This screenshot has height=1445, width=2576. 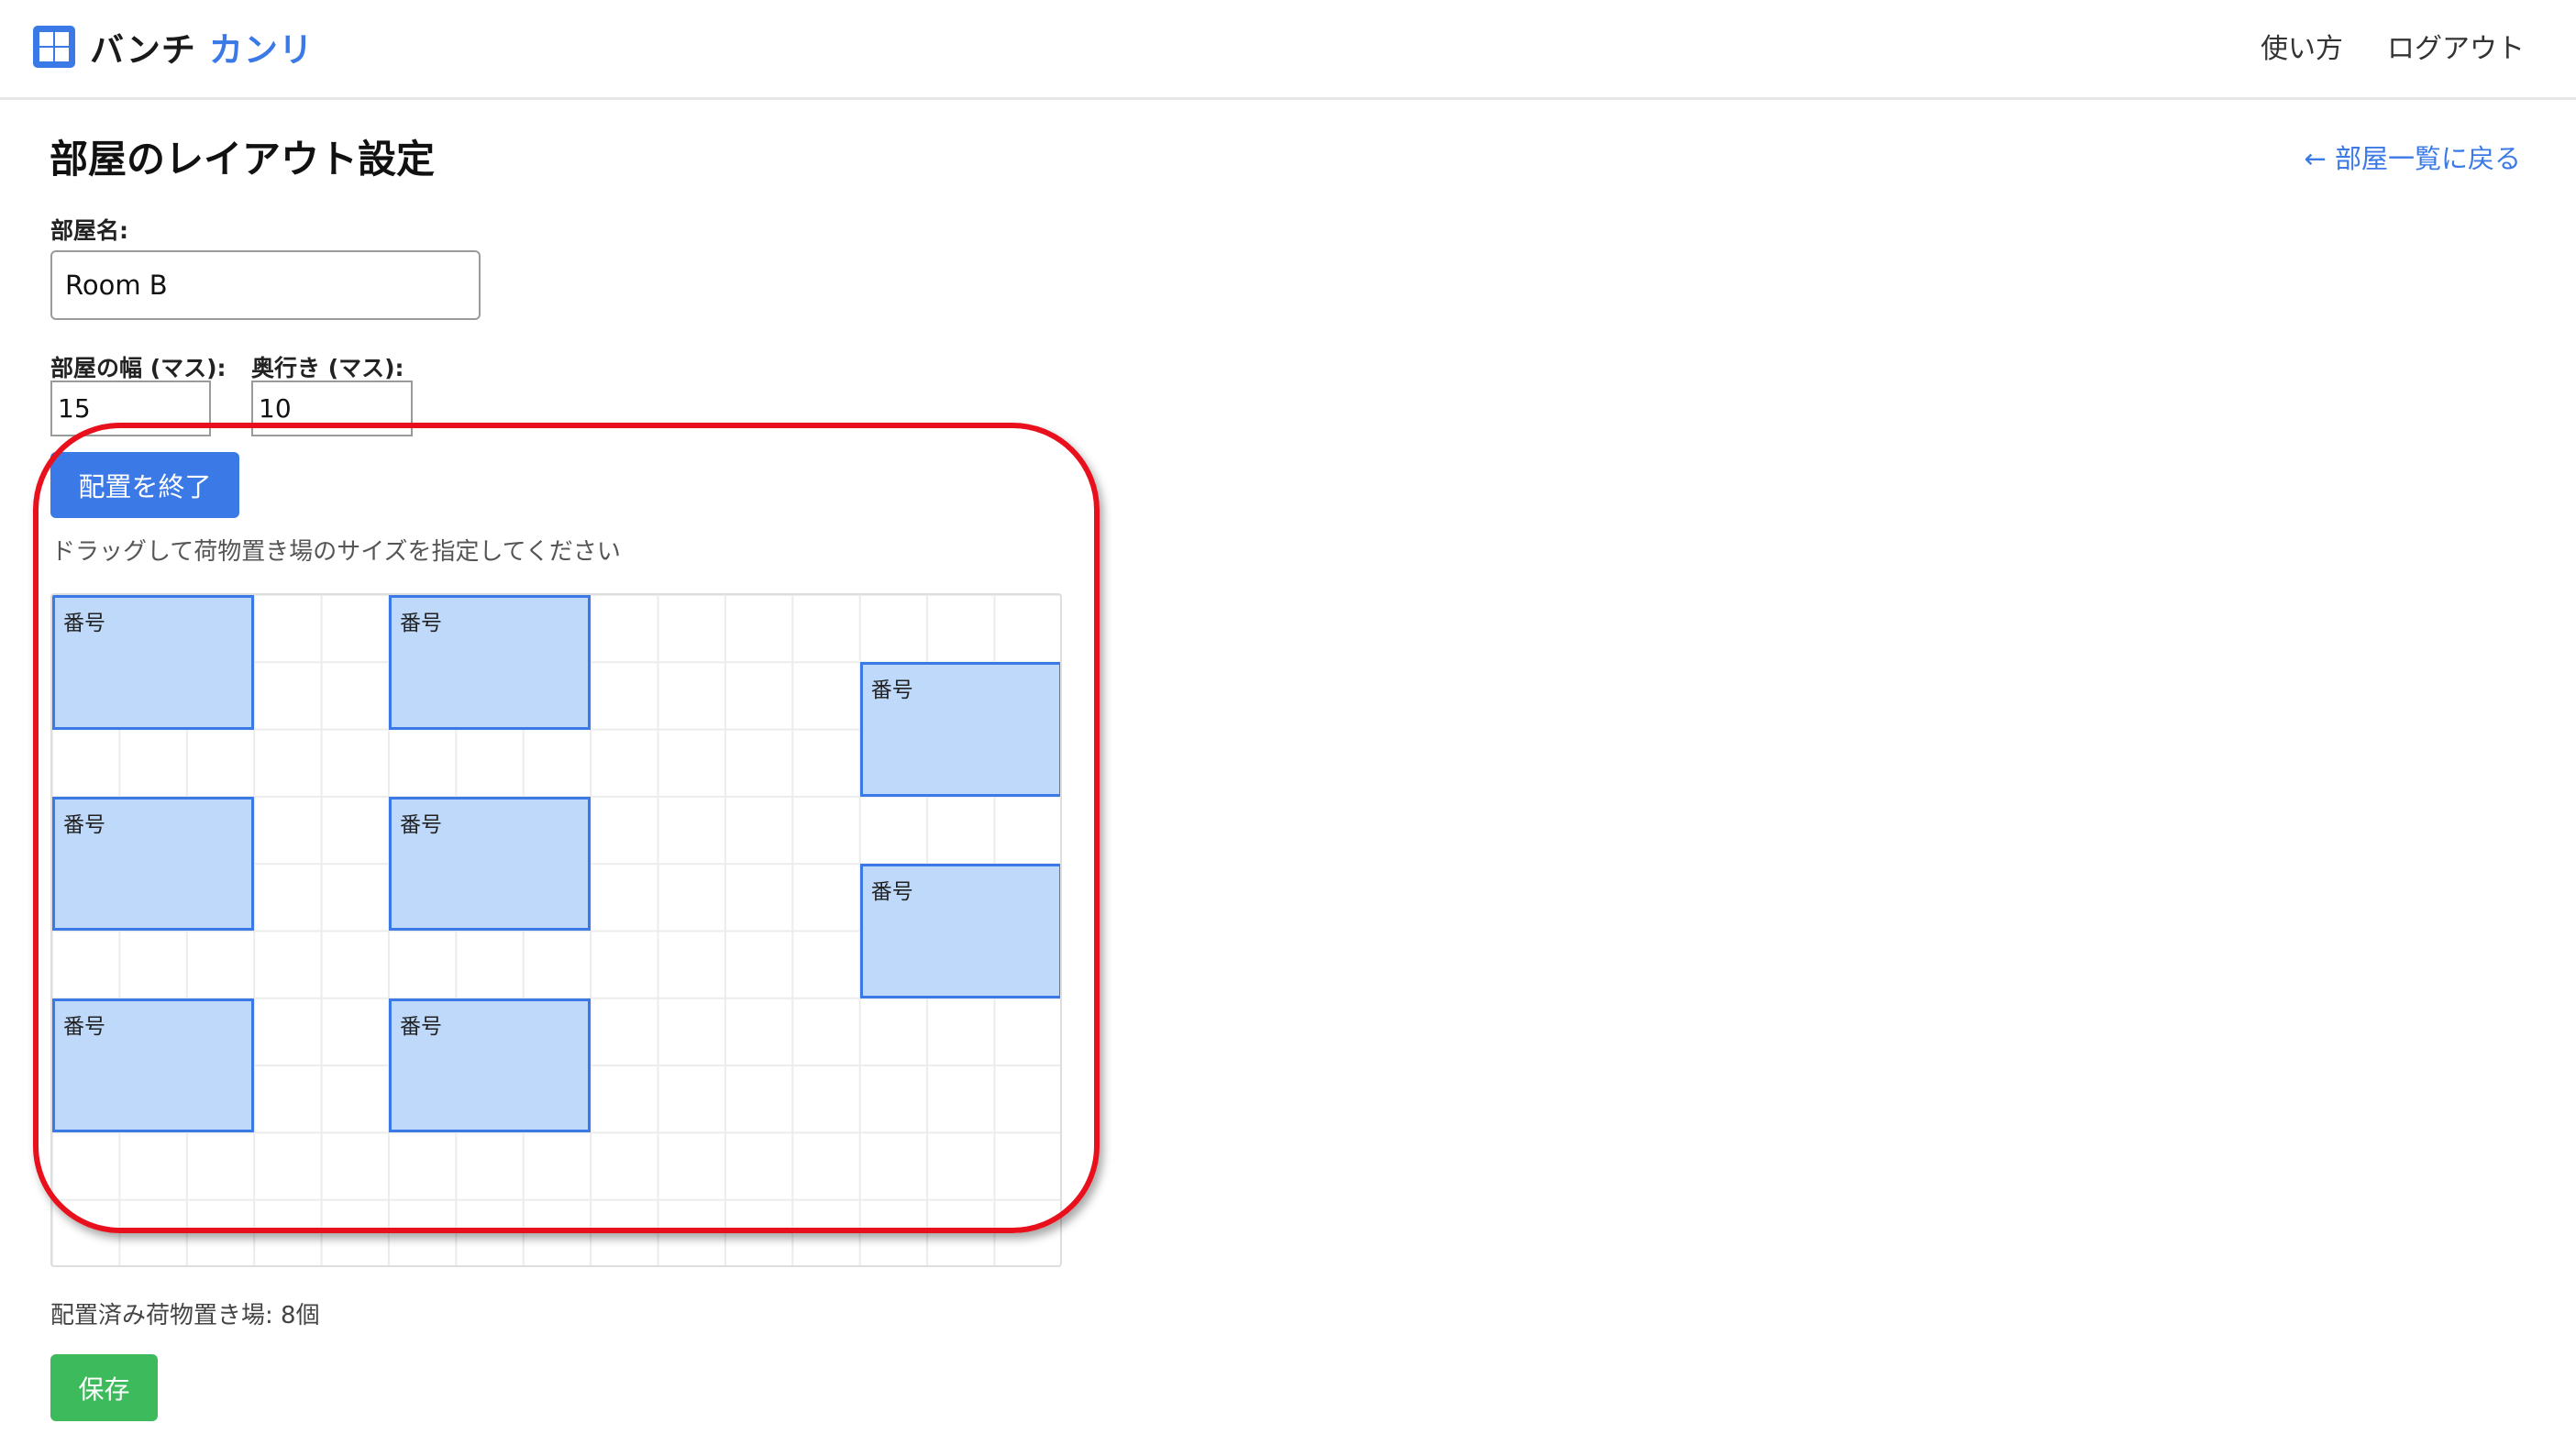 What do you see at coordinates (185, 1316) in the screenshot?
I see `placed-count-text: 配置済み荷物置き場: 8個` at bounding box center [185, 1316].